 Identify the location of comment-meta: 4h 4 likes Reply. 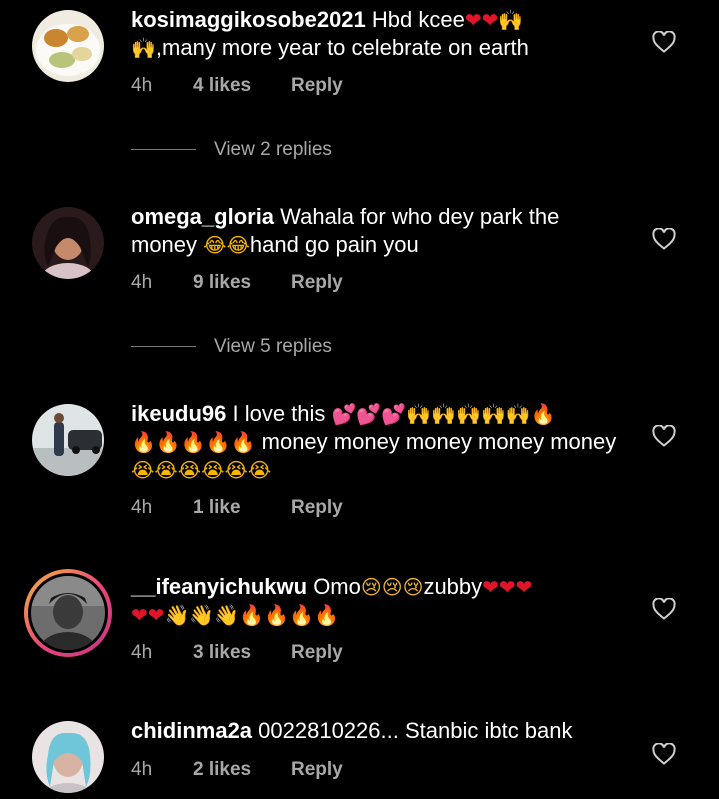
(237, 86).